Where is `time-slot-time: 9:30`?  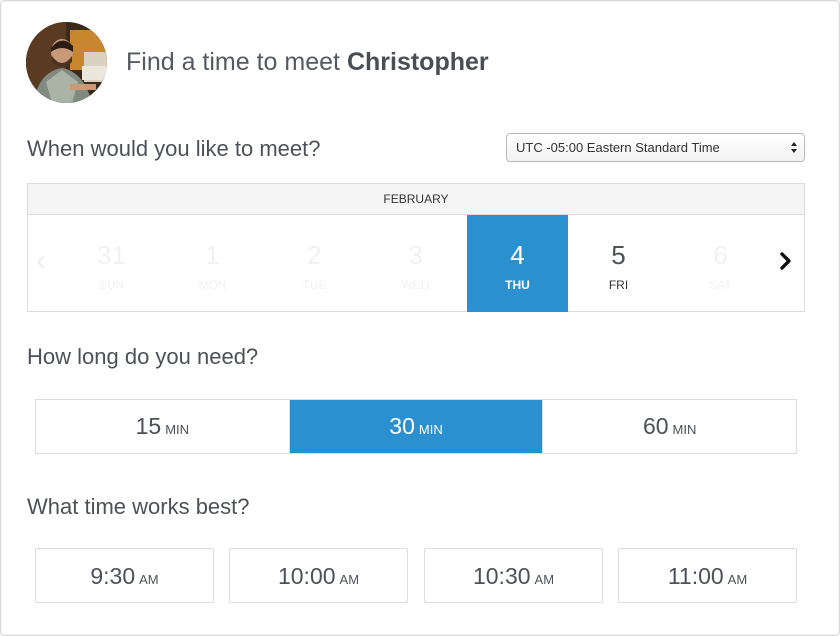
time-slot-time: 9:30 is located at coordinates (113, 576).